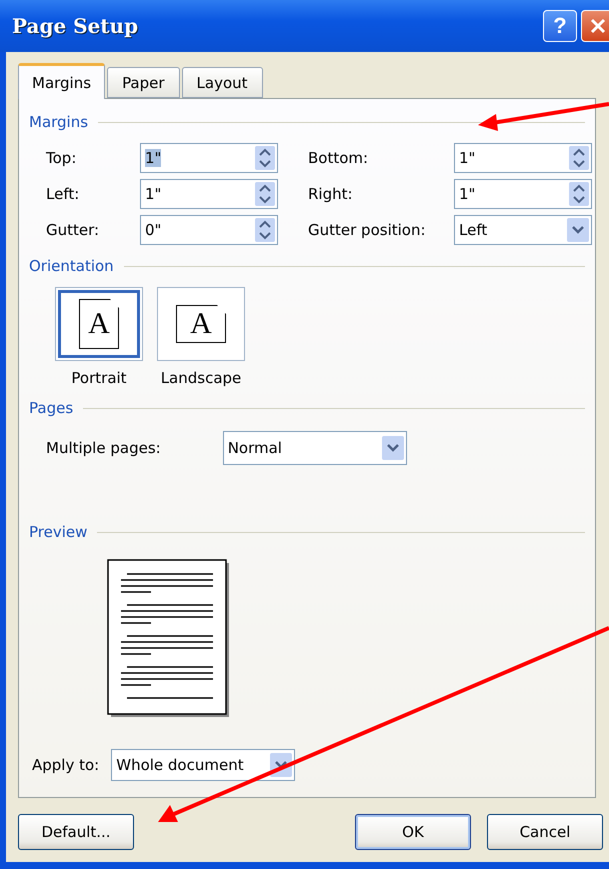 The image size is (609, 869). Describe the element at coordinates (99, 324) in the screenshot. I see `portrait-button: A` at that location.